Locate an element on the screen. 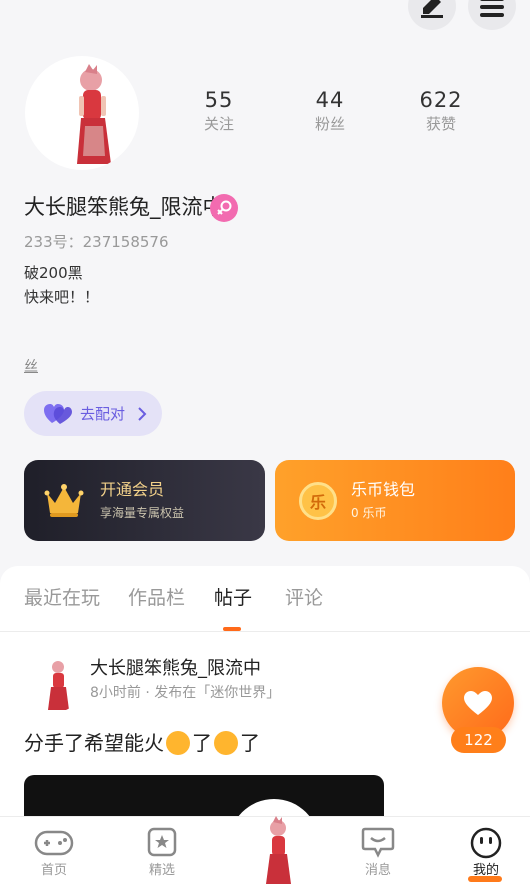 This screenshot has width=530, height=892. heart-icon is located at coordinates (478, 703).